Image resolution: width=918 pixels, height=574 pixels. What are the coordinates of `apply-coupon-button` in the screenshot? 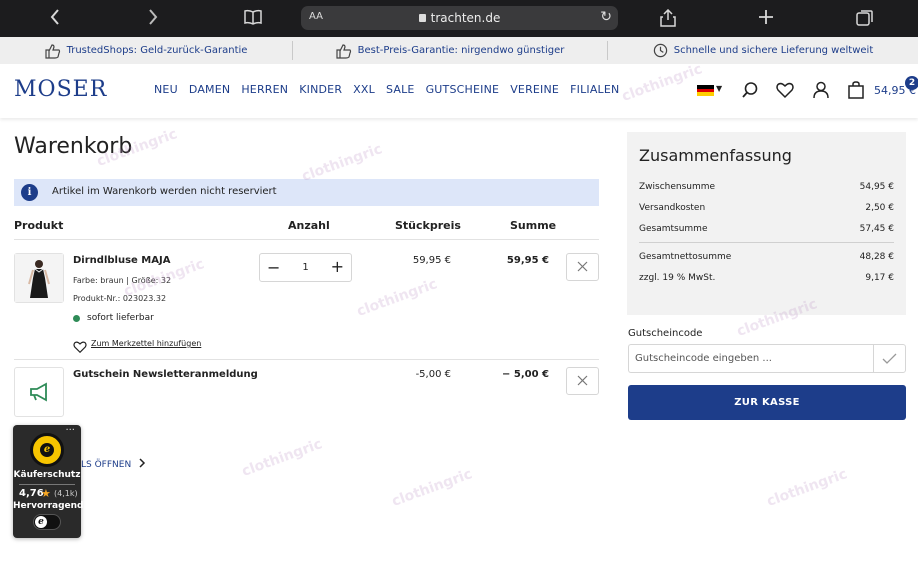 It's located at (889, 358).